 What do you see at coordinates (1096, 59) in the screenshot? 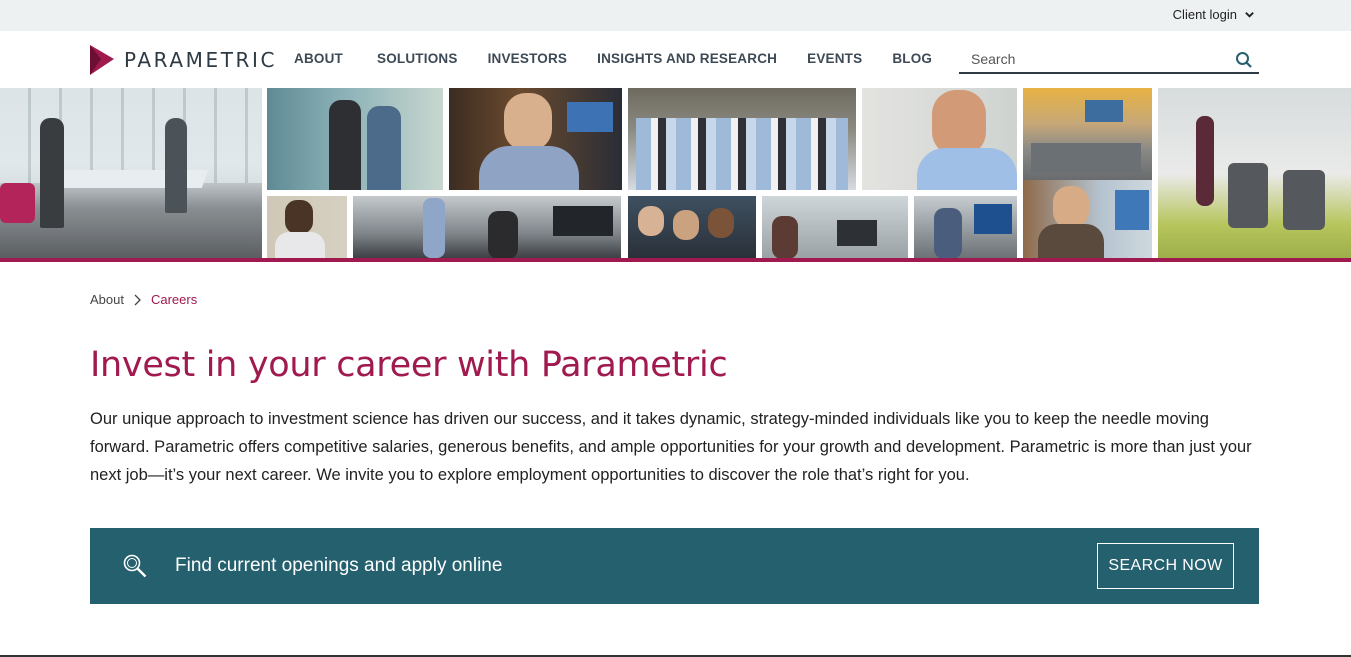
I see `search-input` at bounding box center [1096, 59].